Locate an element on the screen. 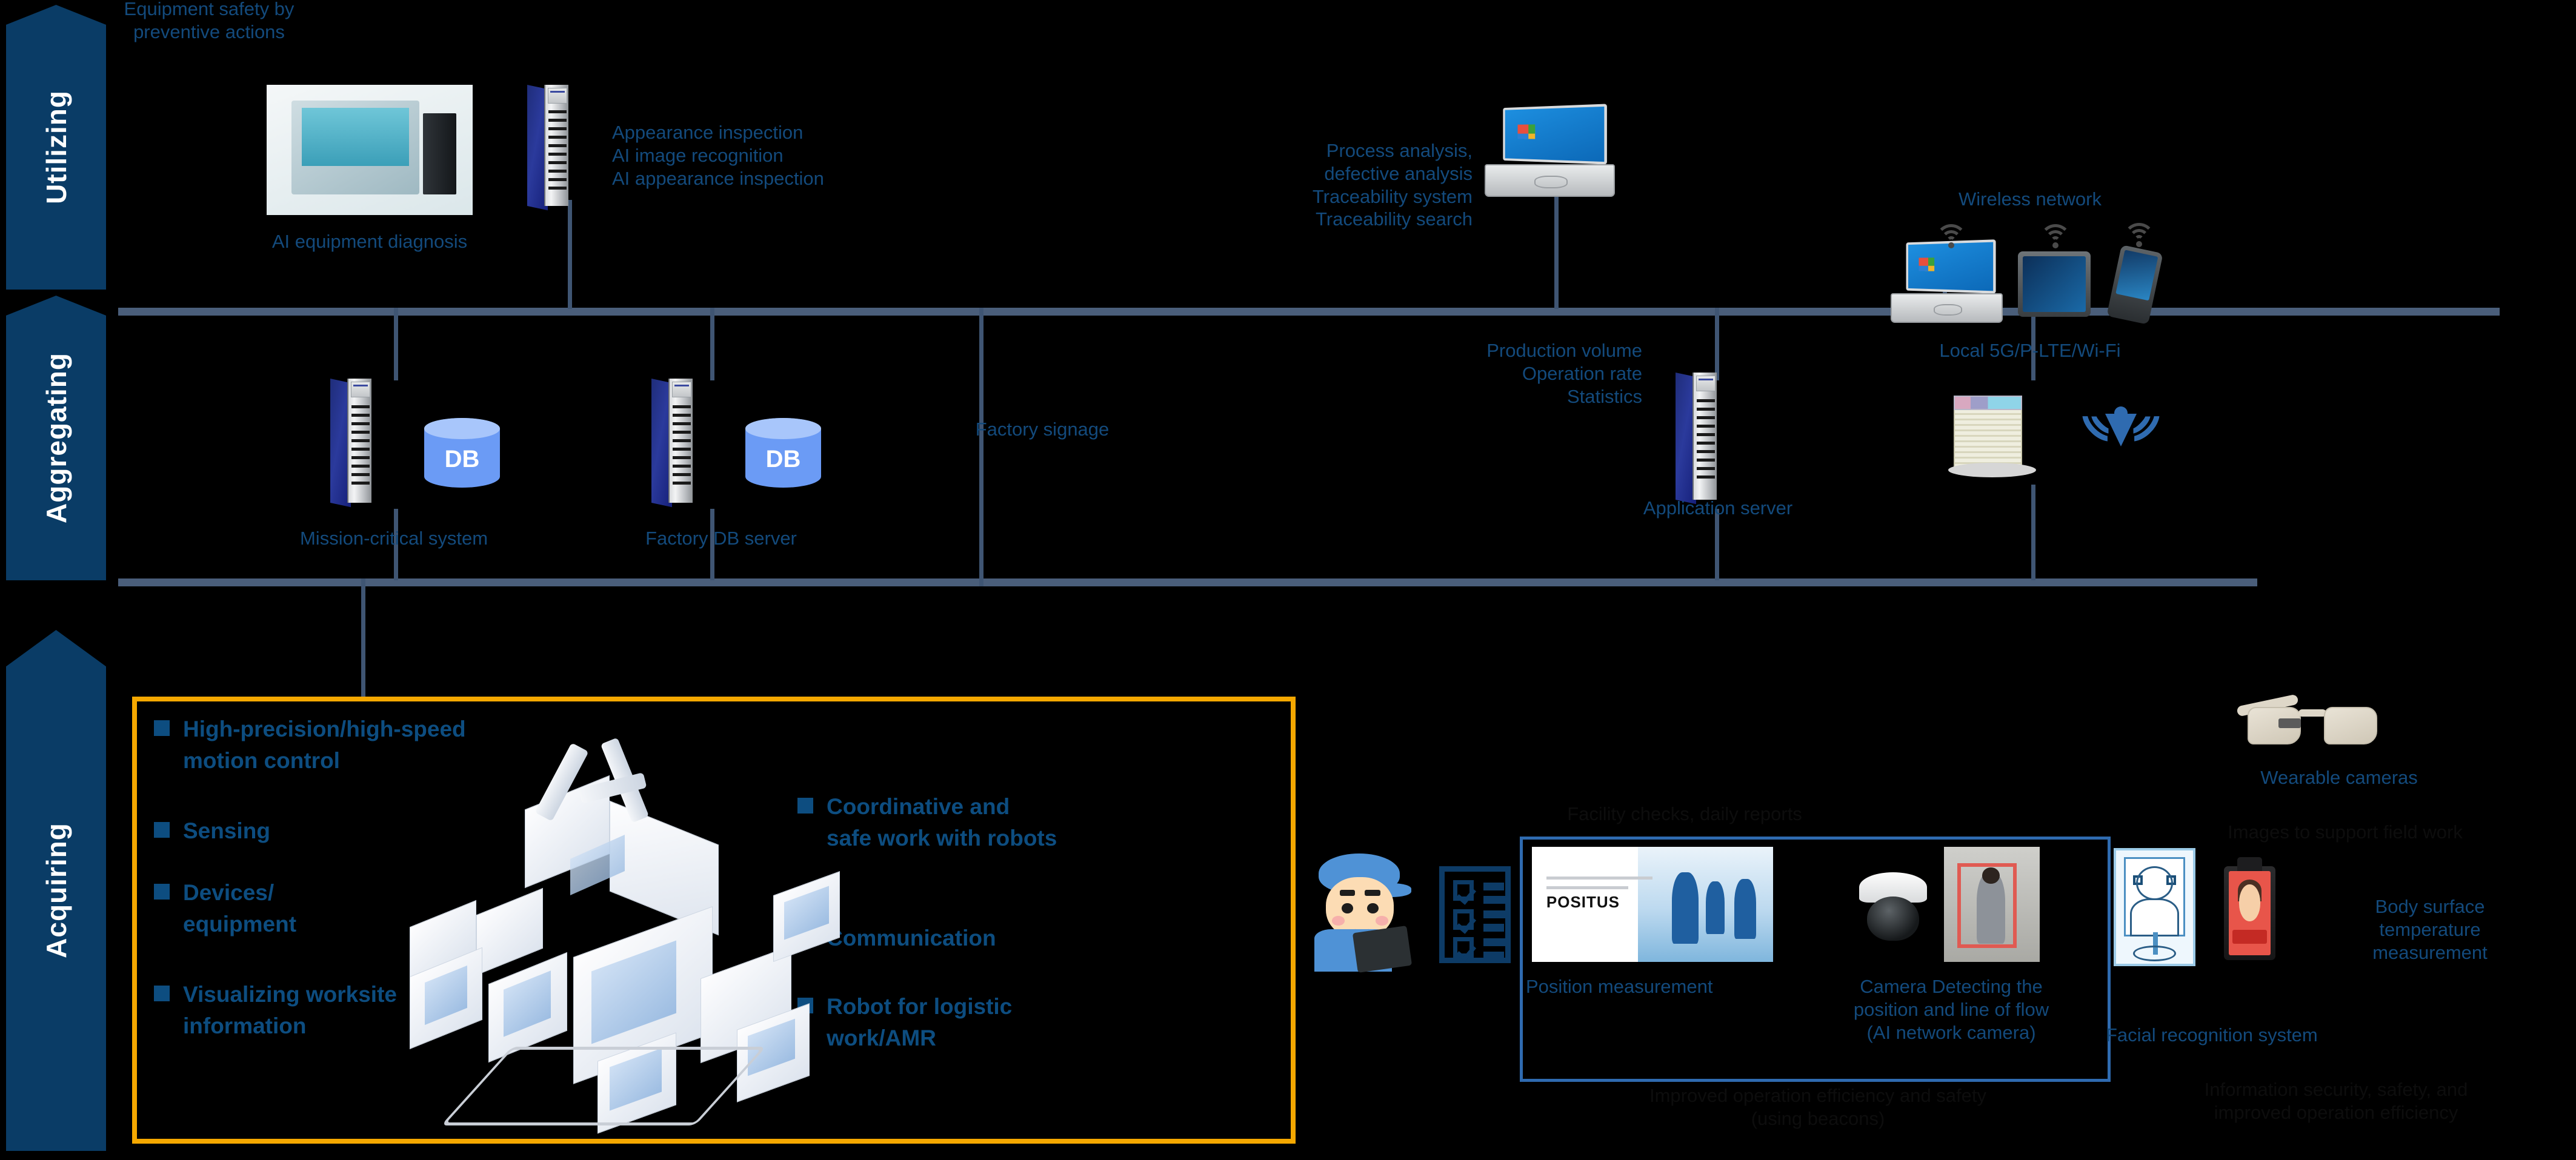 The width and height of the screenshot is (2576, 1160). factory-db-server-icon is located at coordinates (672, 444).